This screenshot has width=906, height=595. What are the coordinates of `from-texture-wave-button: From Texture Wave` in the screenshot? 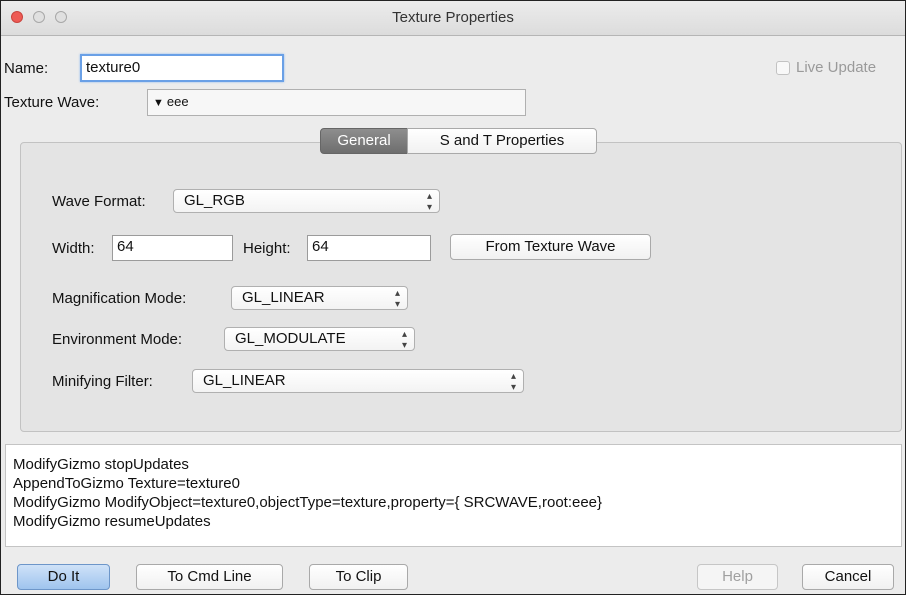 It's located at (550, 247).